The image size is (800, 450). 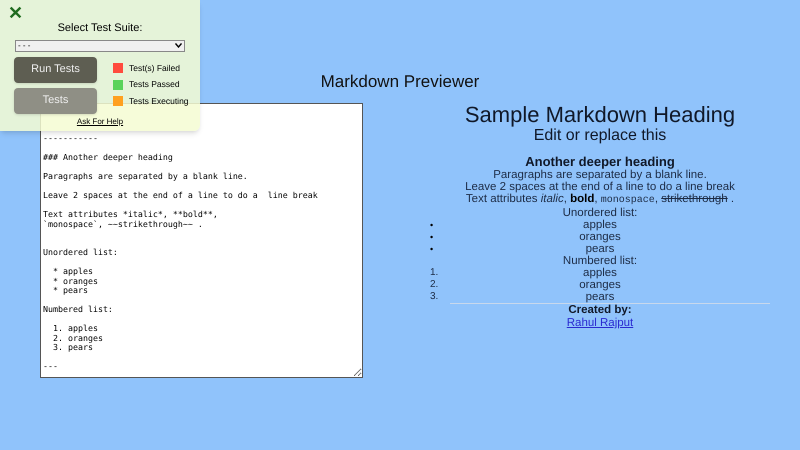 What do you see at coordinates (100, 28) in the screenshot?
I see `suite-label: Select Test Suite:` at bounding box center [100, 28].